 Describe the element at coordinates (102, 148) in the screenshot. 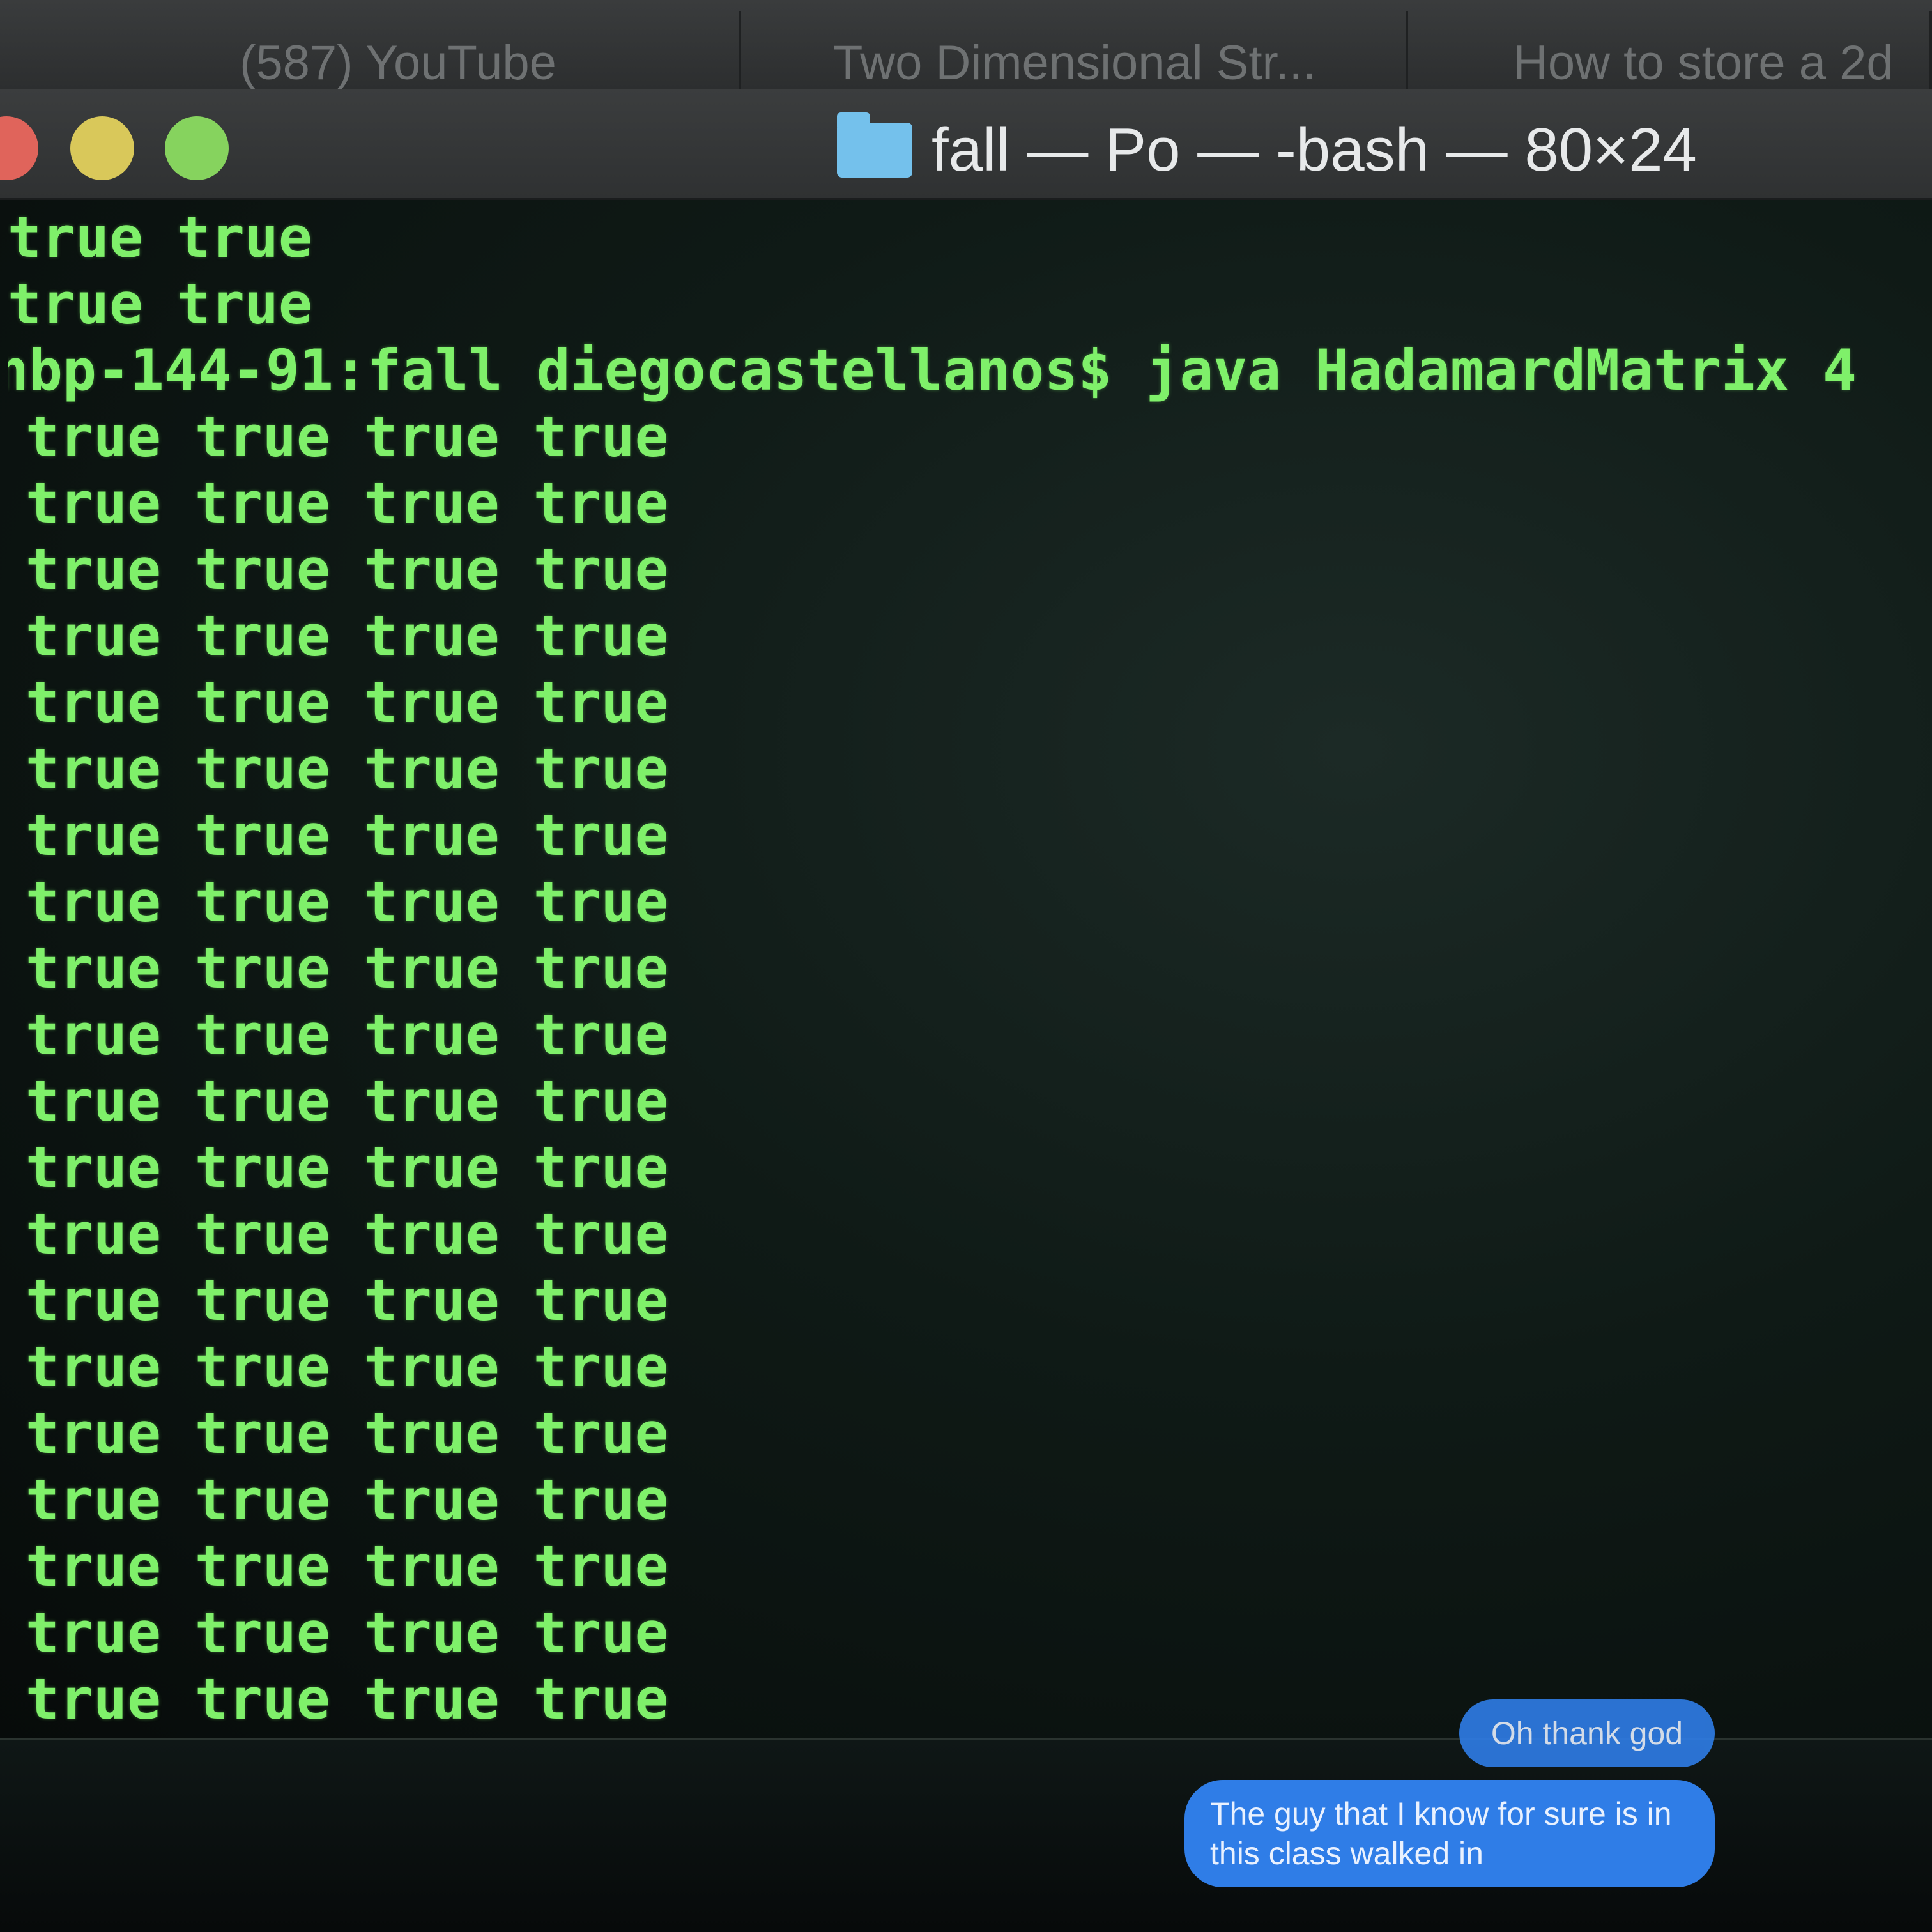

I see `minimize-window-button` at that location.